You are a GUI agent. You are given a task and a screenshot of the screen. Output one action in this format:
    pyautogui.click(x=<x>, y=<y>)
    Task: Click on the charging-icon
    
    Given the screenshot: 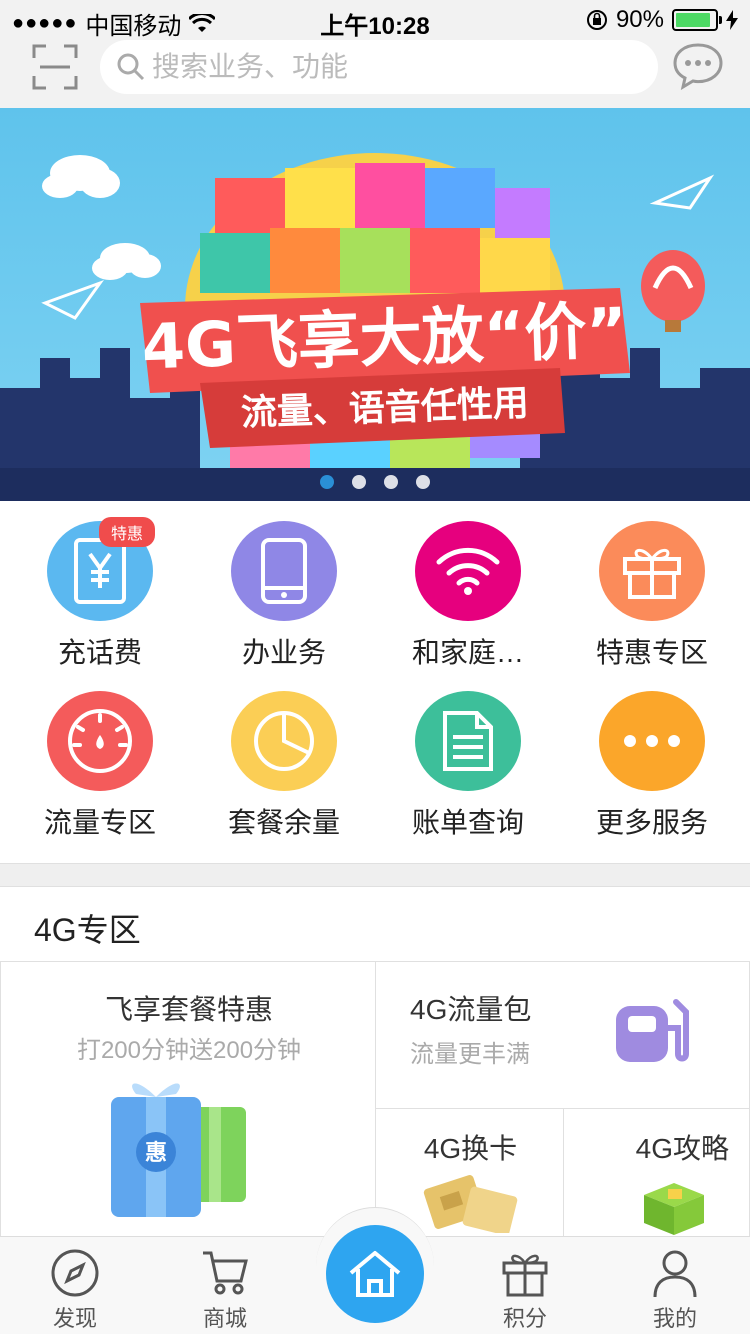 What is the action you would take?
    pyautogui.click(x=732, y=20)
    